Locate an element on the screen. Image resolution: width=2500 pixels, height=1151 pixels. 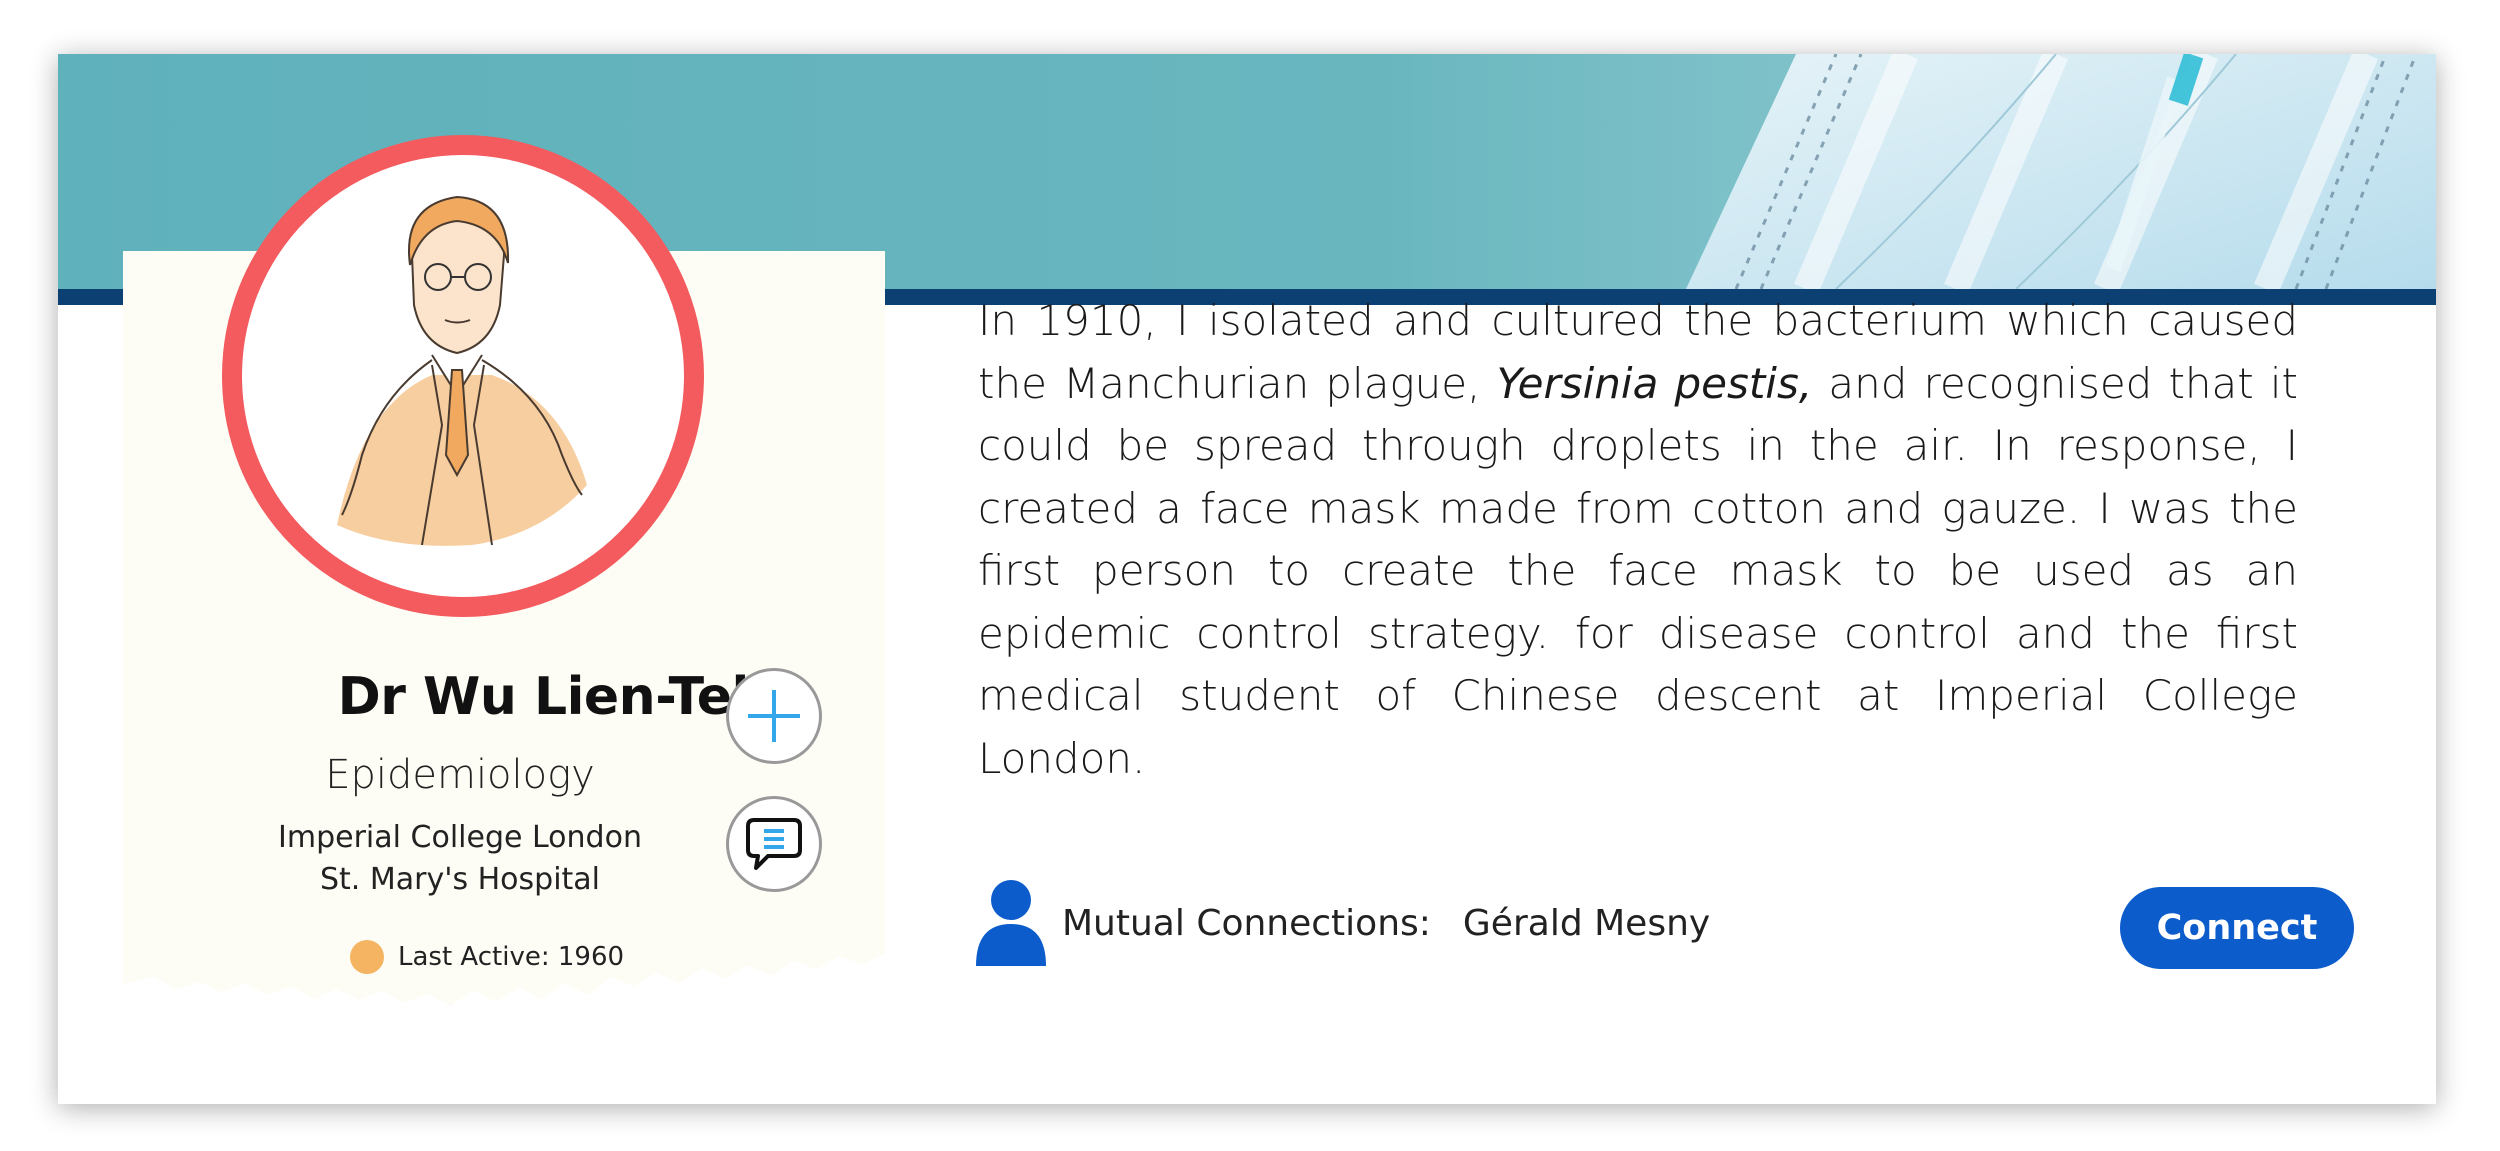
face-mask-image is located at coordinates (2061, 171).